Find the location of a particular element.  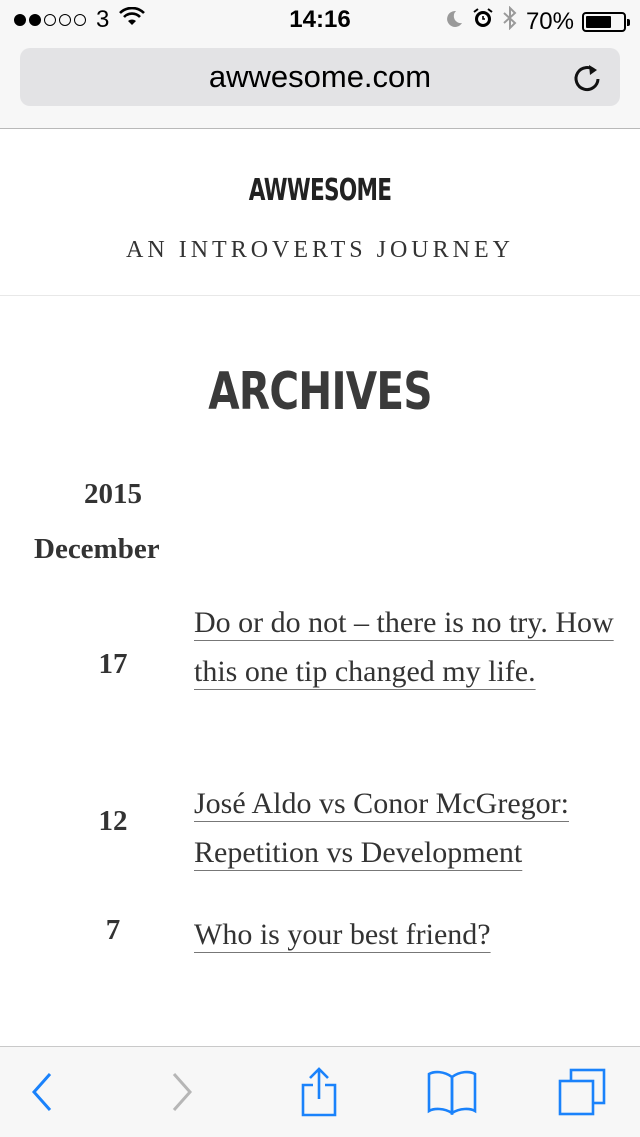

share-icon is located at coordinates (319, 1092).